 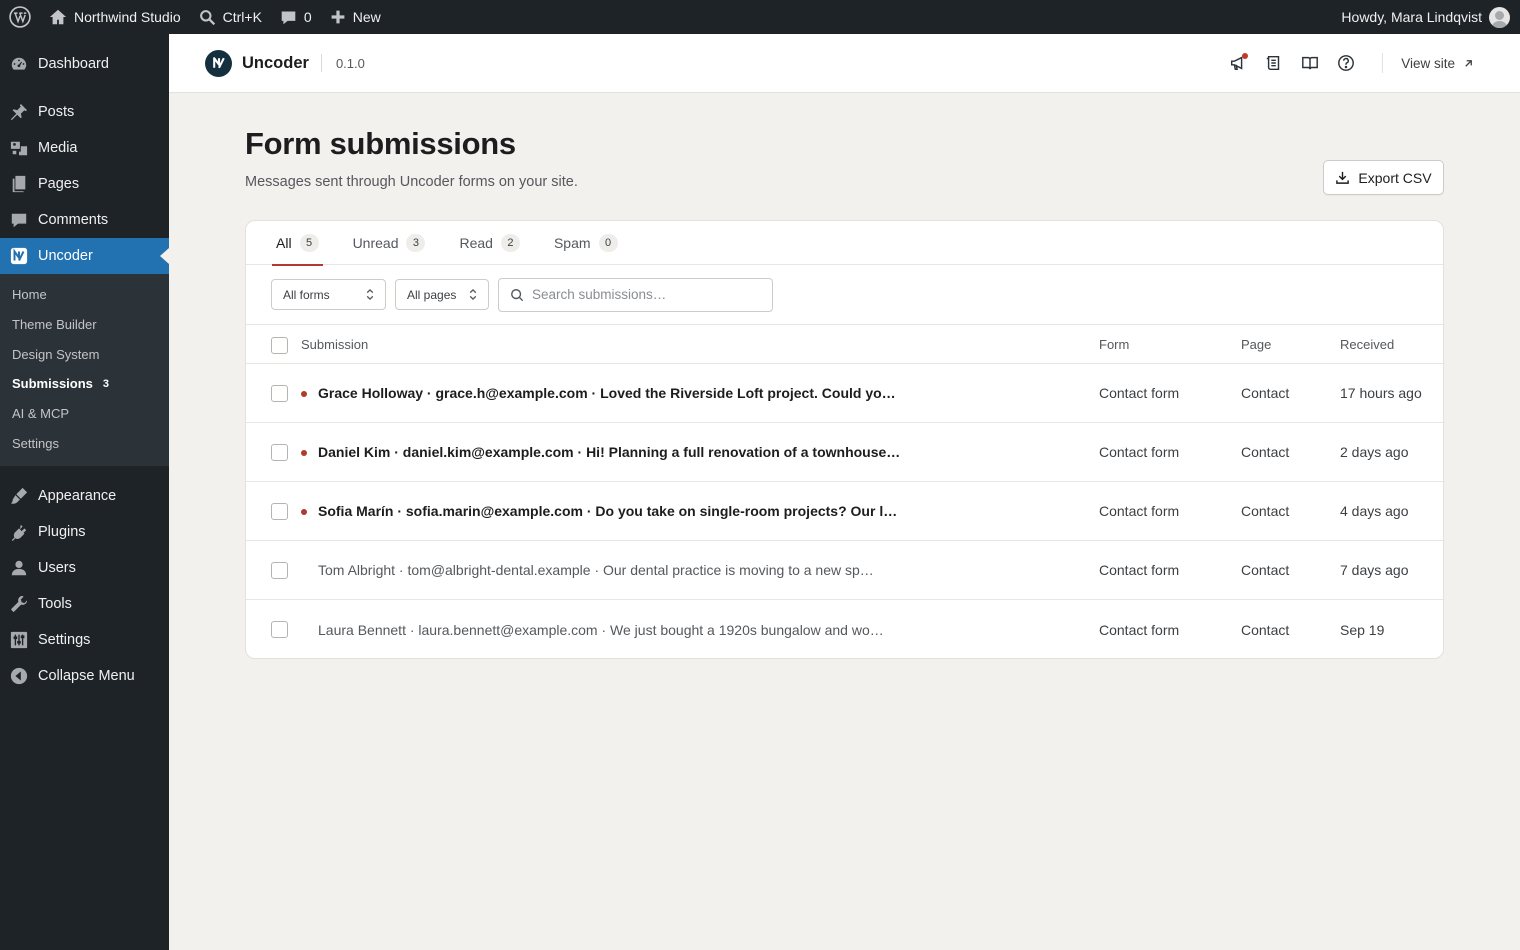 What do you see at coordinates (19, 112) in the screenshot?
I see `pushpin-icon` at bounding box center [19, 112].